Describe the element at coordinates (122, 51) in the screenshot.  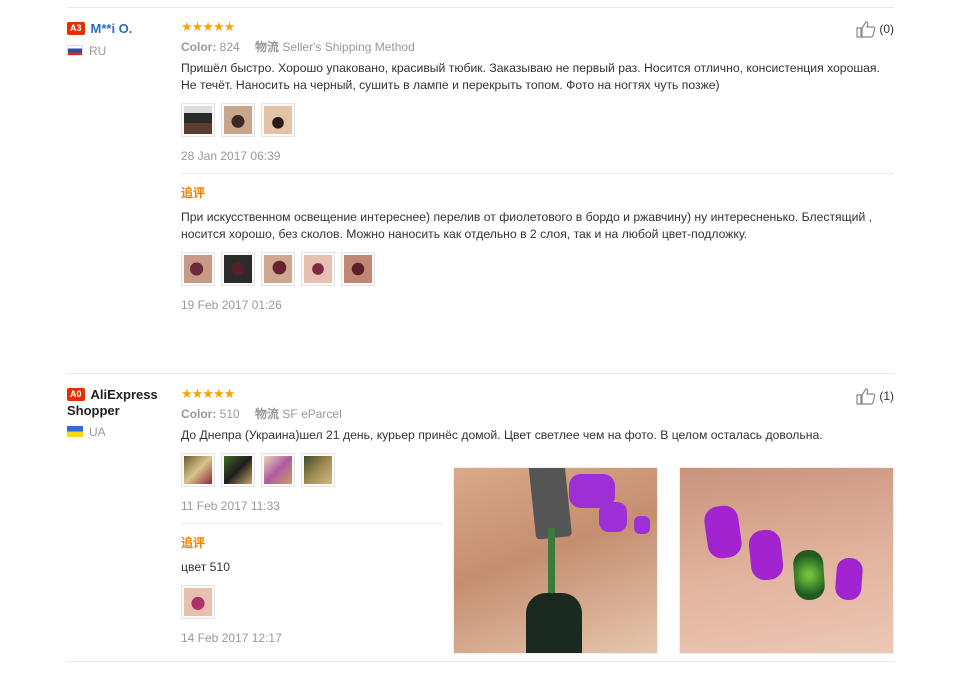
I see `reviewer-country: RU` at that location.